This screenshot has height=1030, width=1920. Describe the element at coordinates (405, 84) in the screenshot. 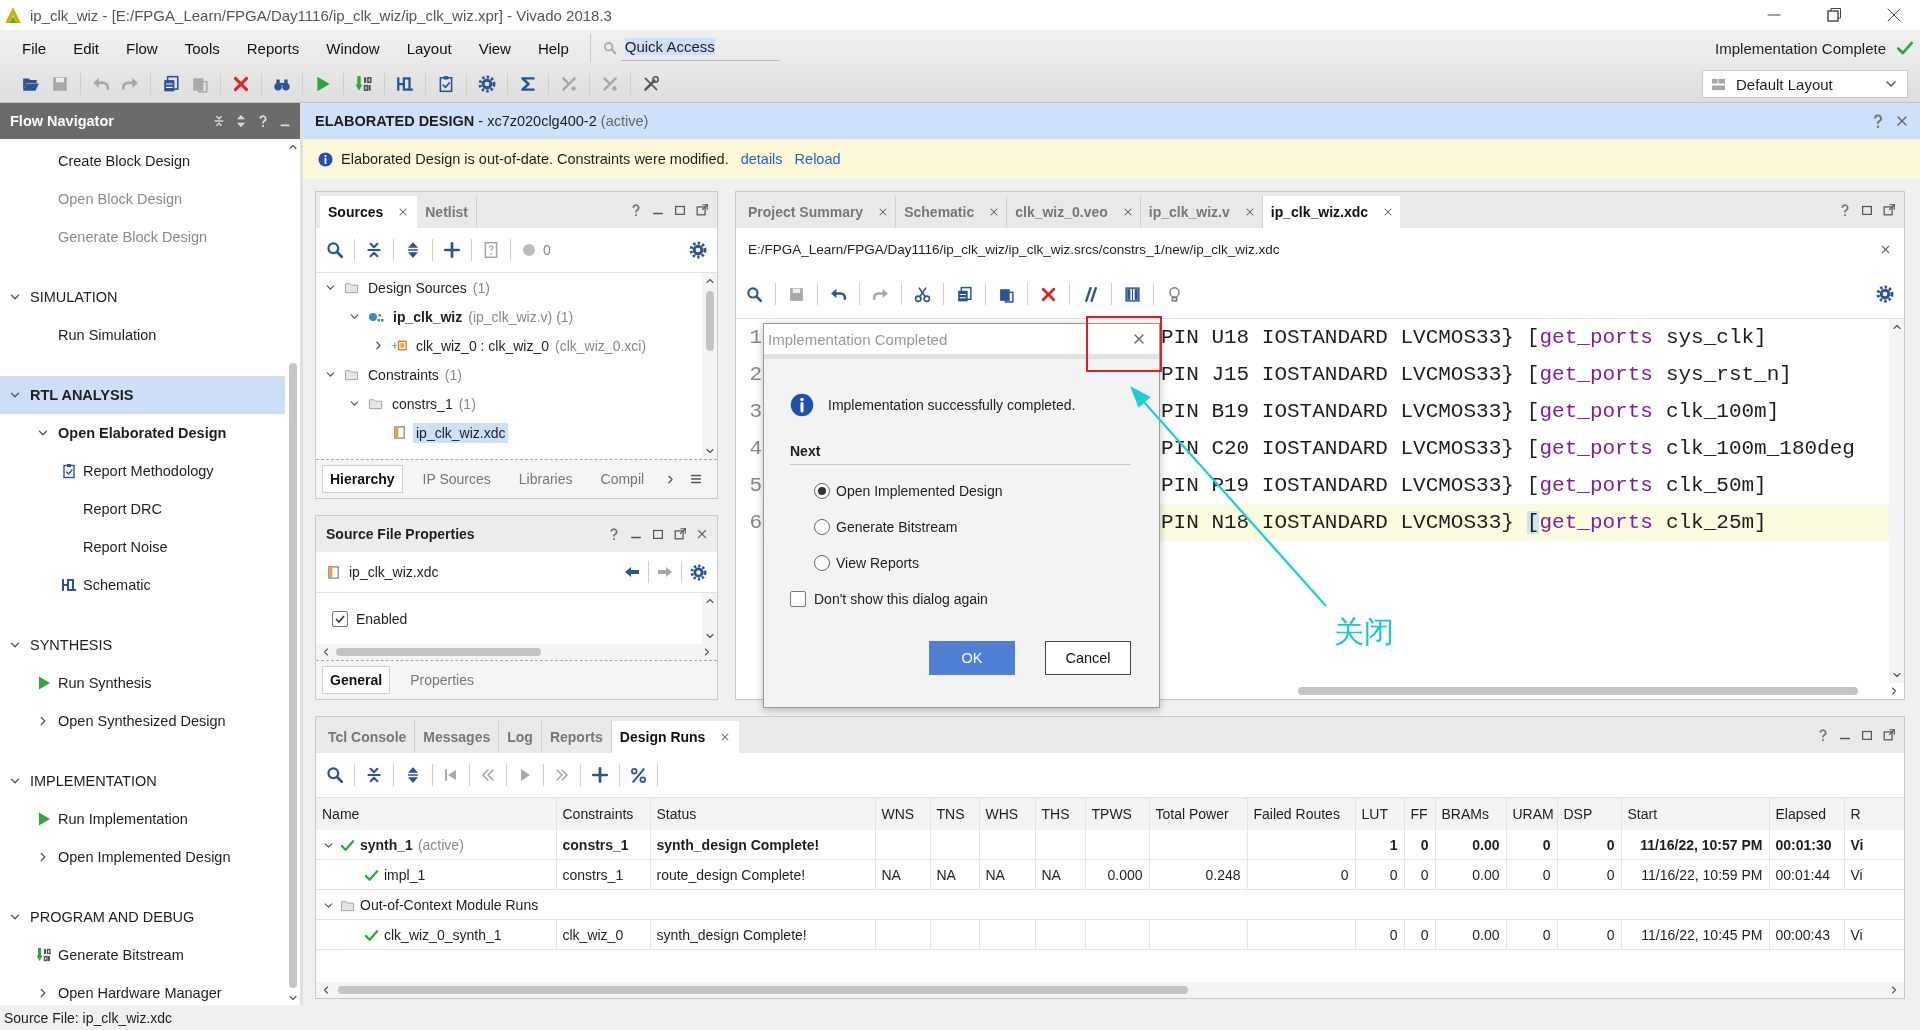

I see `schematic-icon` at that location.